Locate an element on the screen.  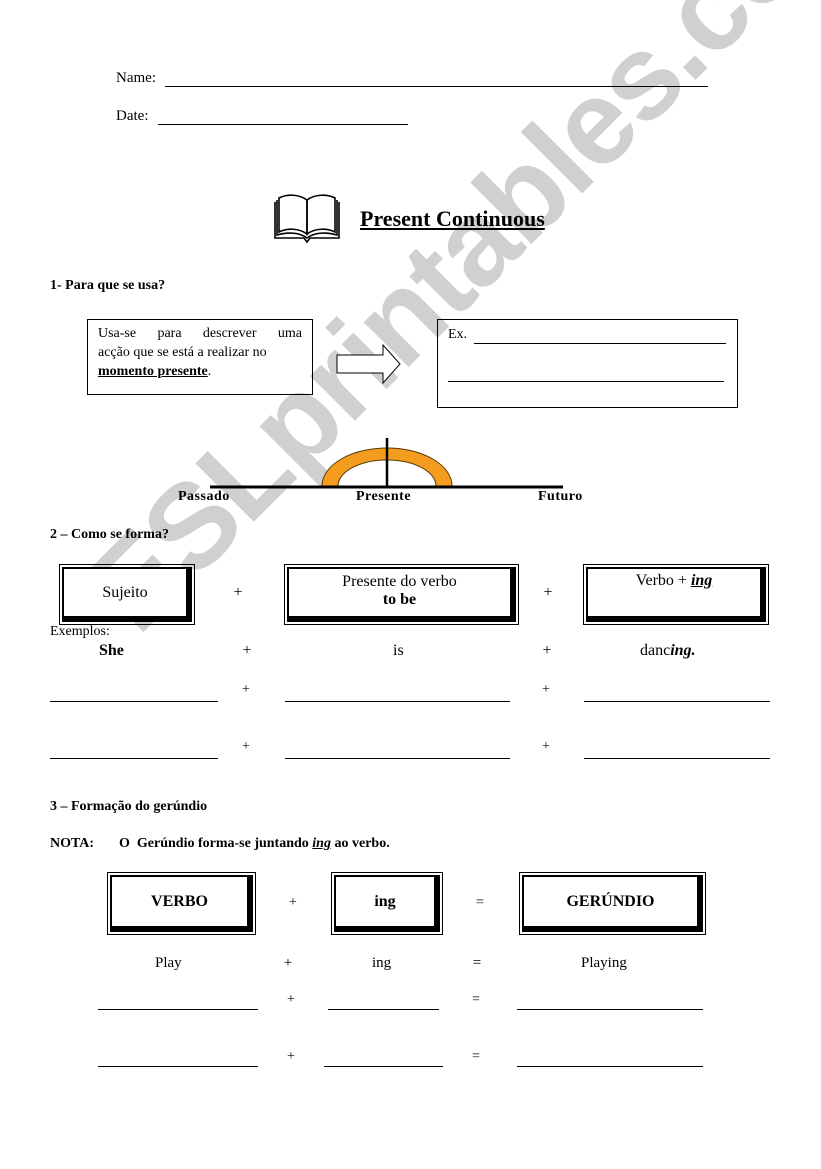
verb-ing-box-prefix: Verbo + is located at coordinates (663, 580).